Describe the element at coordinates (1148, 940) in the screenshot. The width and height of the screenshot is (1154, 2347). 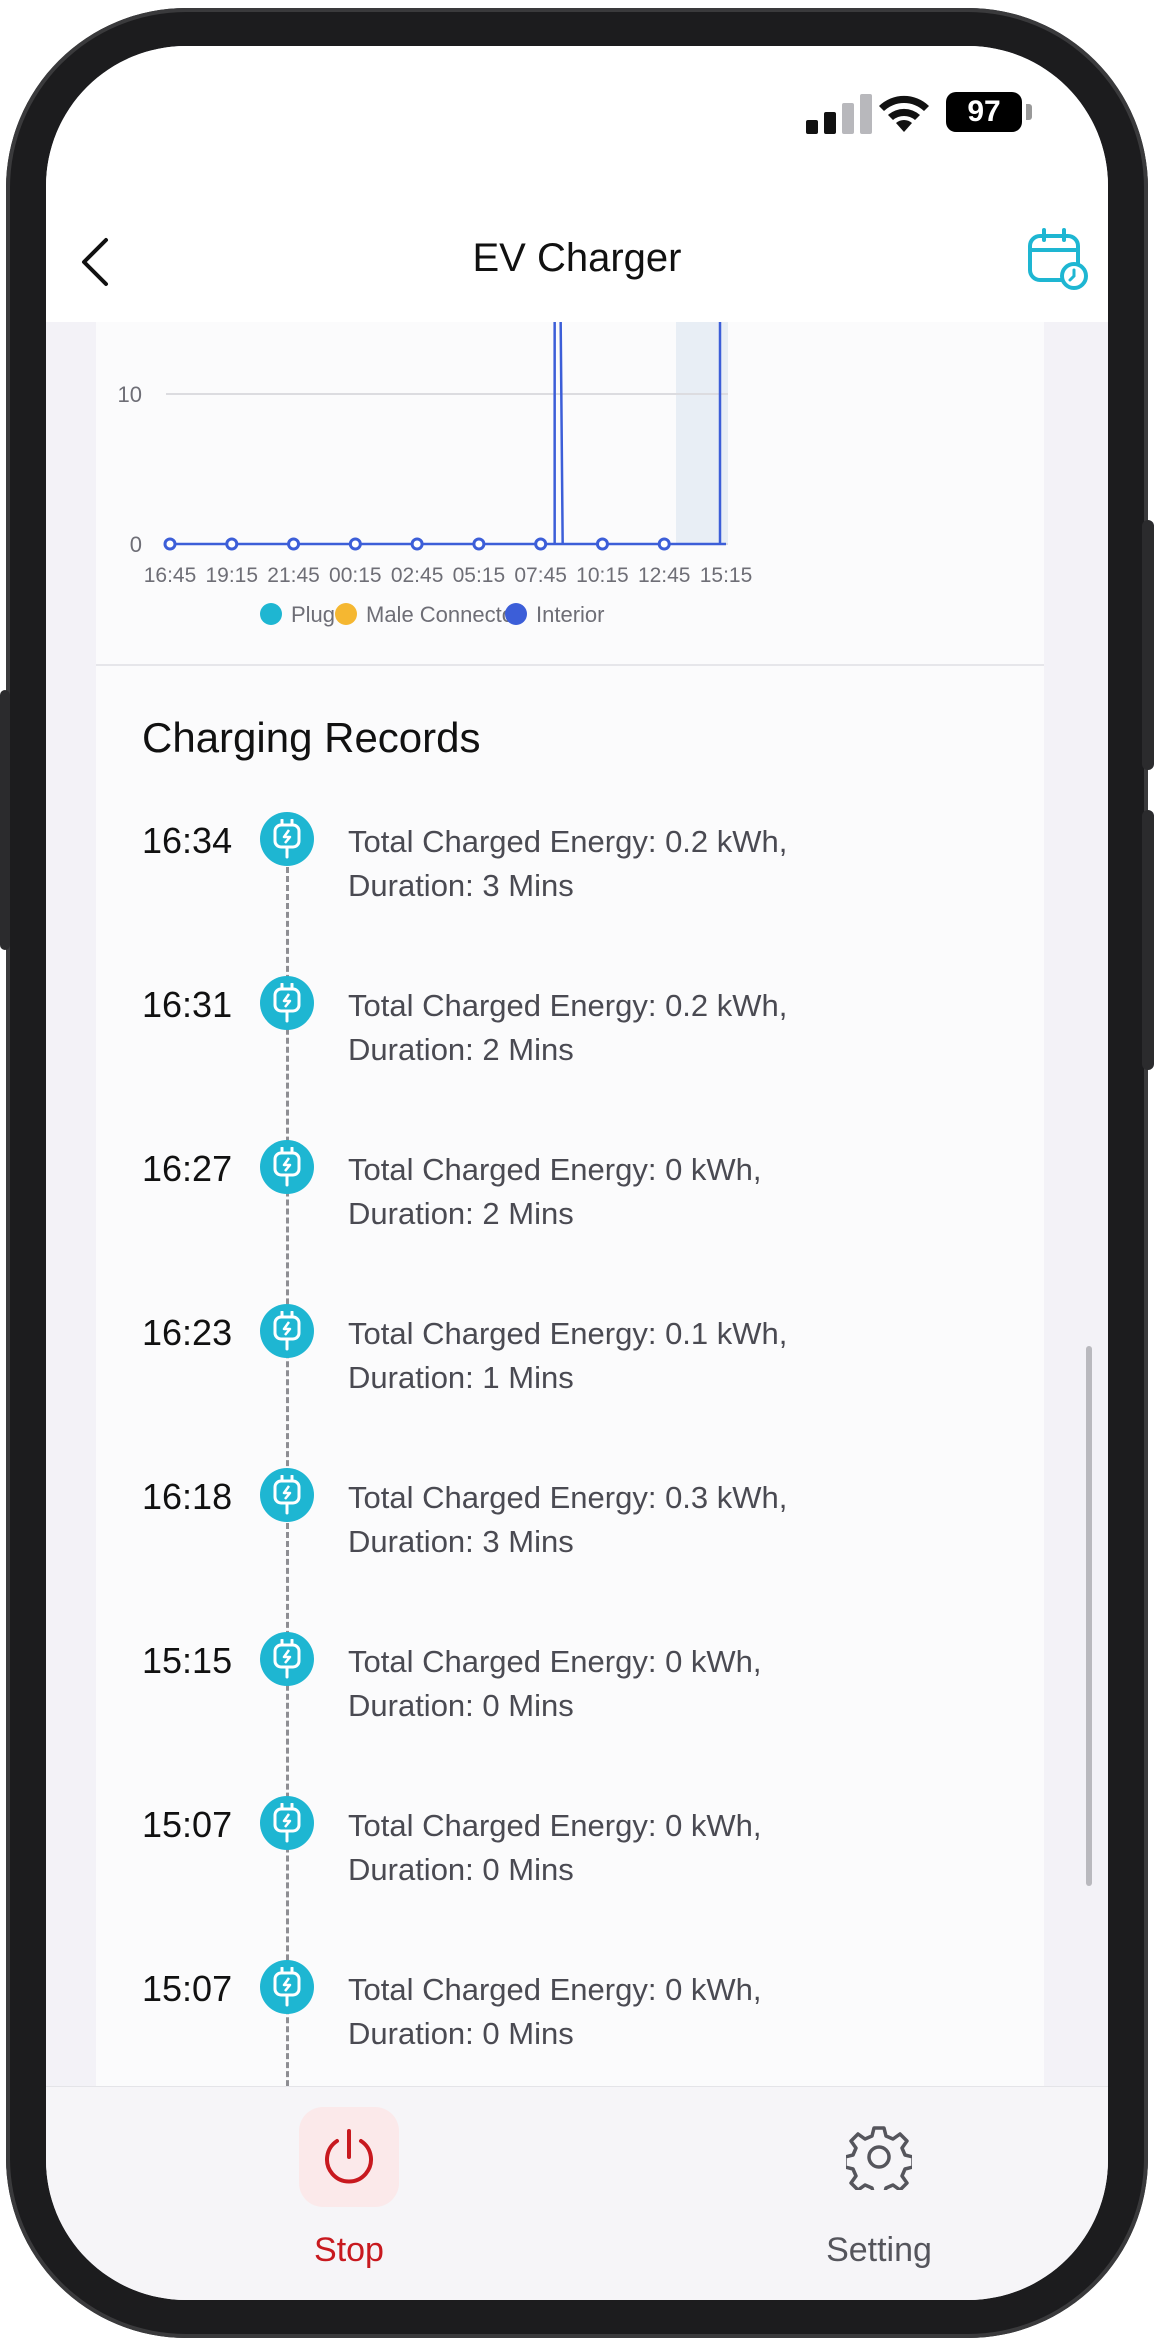
I see `phone-side-button-right-lower` at that location.